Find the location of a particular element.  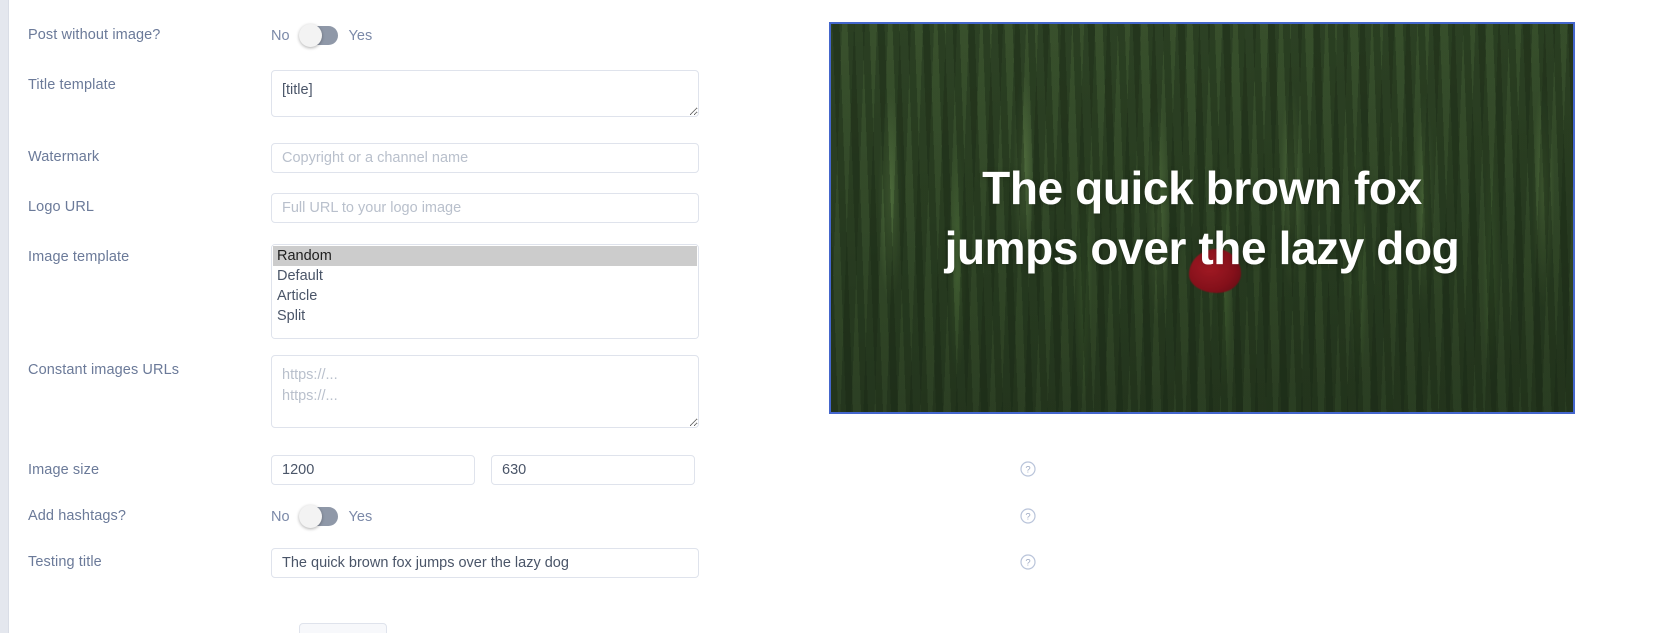

listbox-option-article: Article is located at coordinates (485, 296).